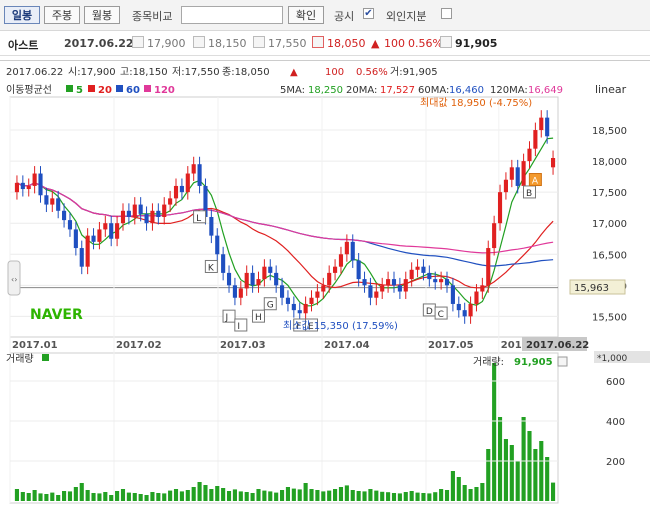 The height and width of the screenshot is (508, 650). Describe the element at coordinates (227, 318) in the screenshot. I see `event-marker-label: J` at that location.